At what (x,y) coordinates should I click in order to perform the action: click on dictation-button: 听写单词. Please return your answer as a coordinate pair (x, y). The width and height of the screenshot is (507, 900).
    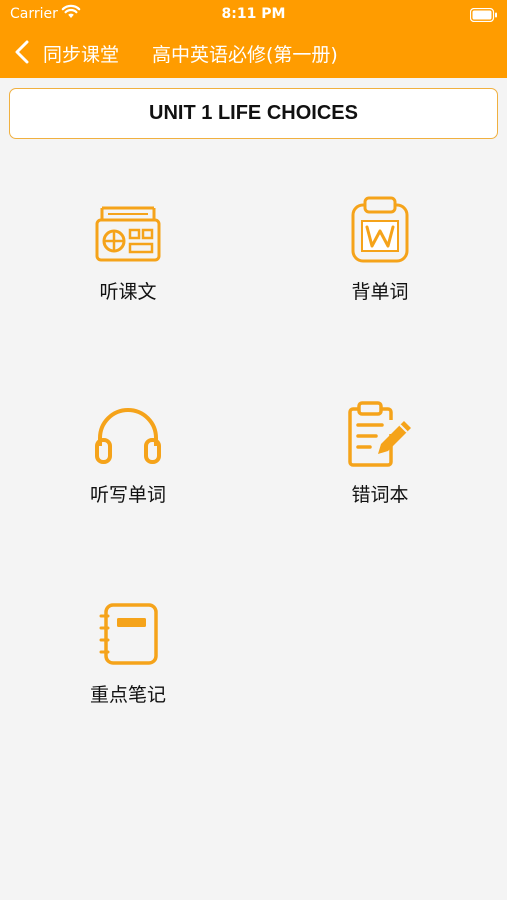
    Looking at the image, I should click on (128, 463).